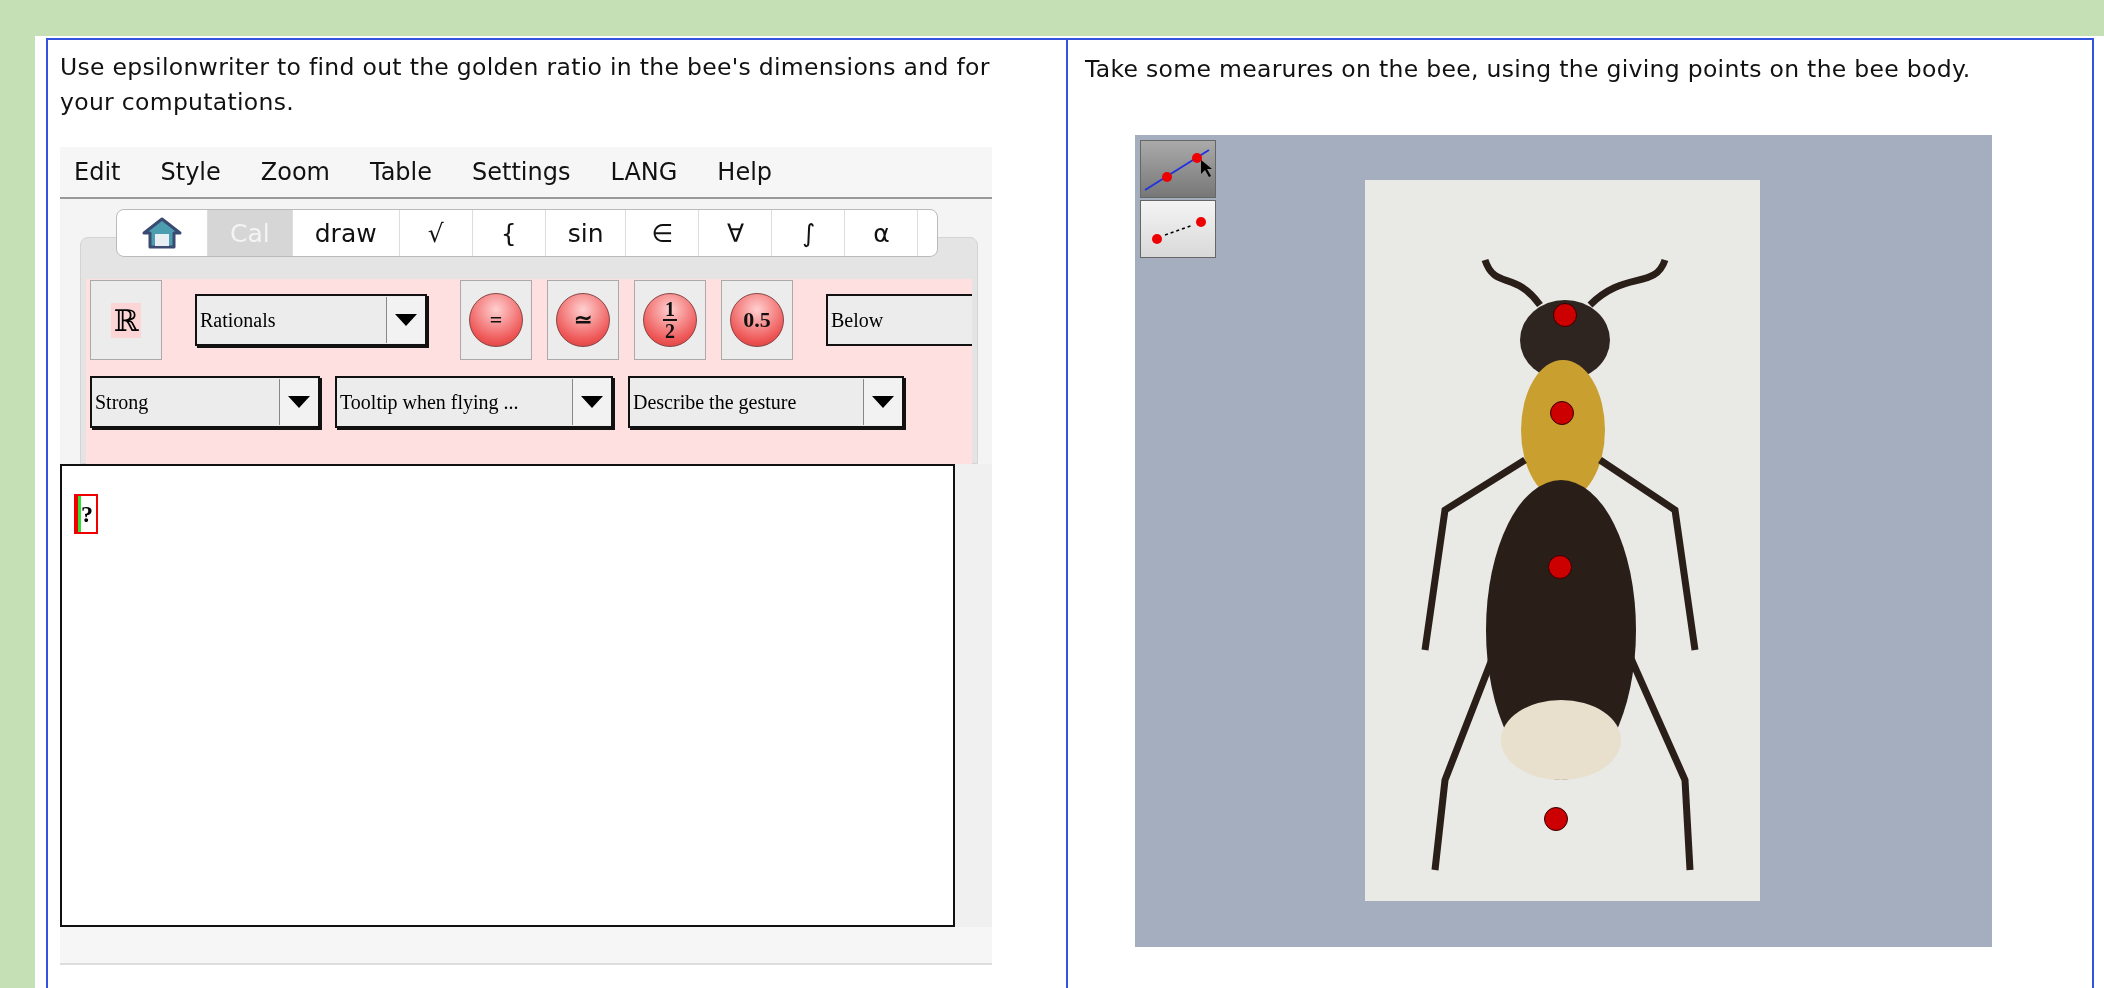 Image resolution: width=2104 pixels, height=988 pixels. What do you see at coordinates (509, 233) in the screenshot?
I see `palette-tab: {` at bounding box center [509, 233].